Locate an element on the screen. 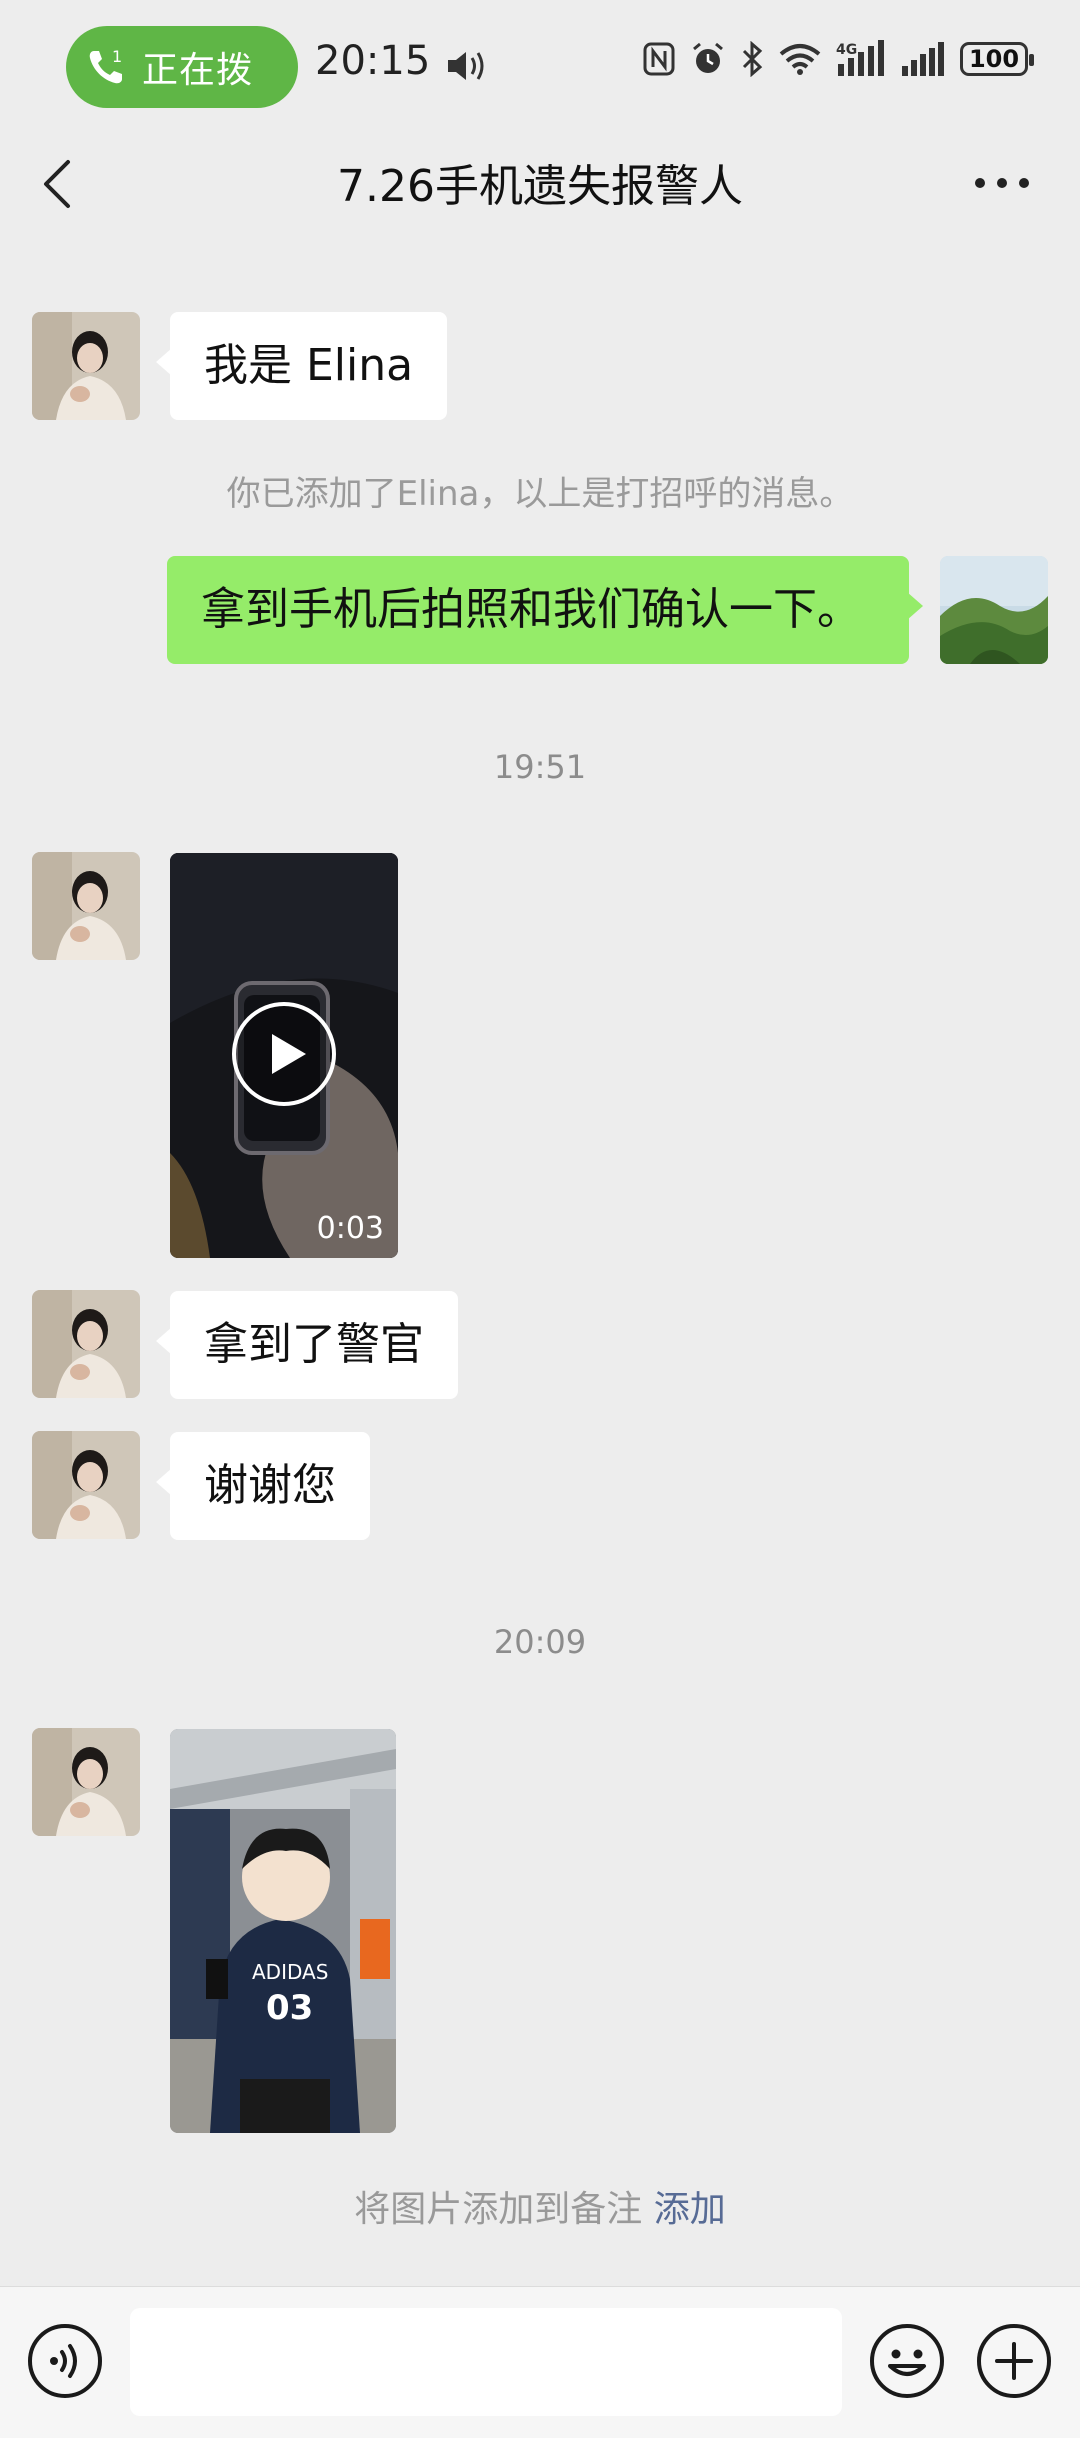 This screenshot has height=2438, width=1080. note-text: 将图片添加到备注 is located at coordinates (498, 2209).